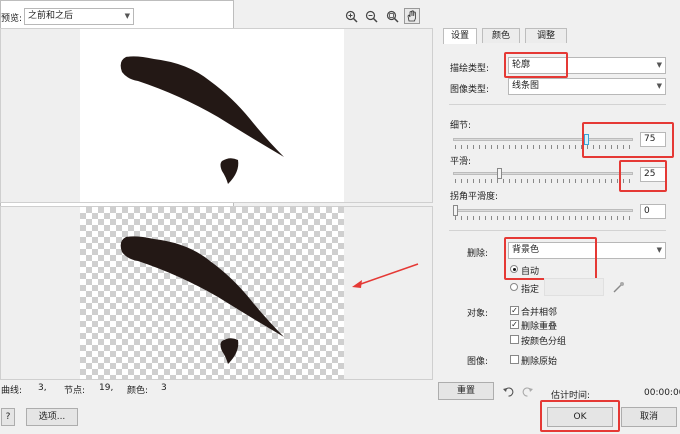 This screenshot has height=434, width=680. Describe the element at coordinates (79, 16) in the screenshot. I see `preview-mode-select: 之前和之后 ▼` at that location.